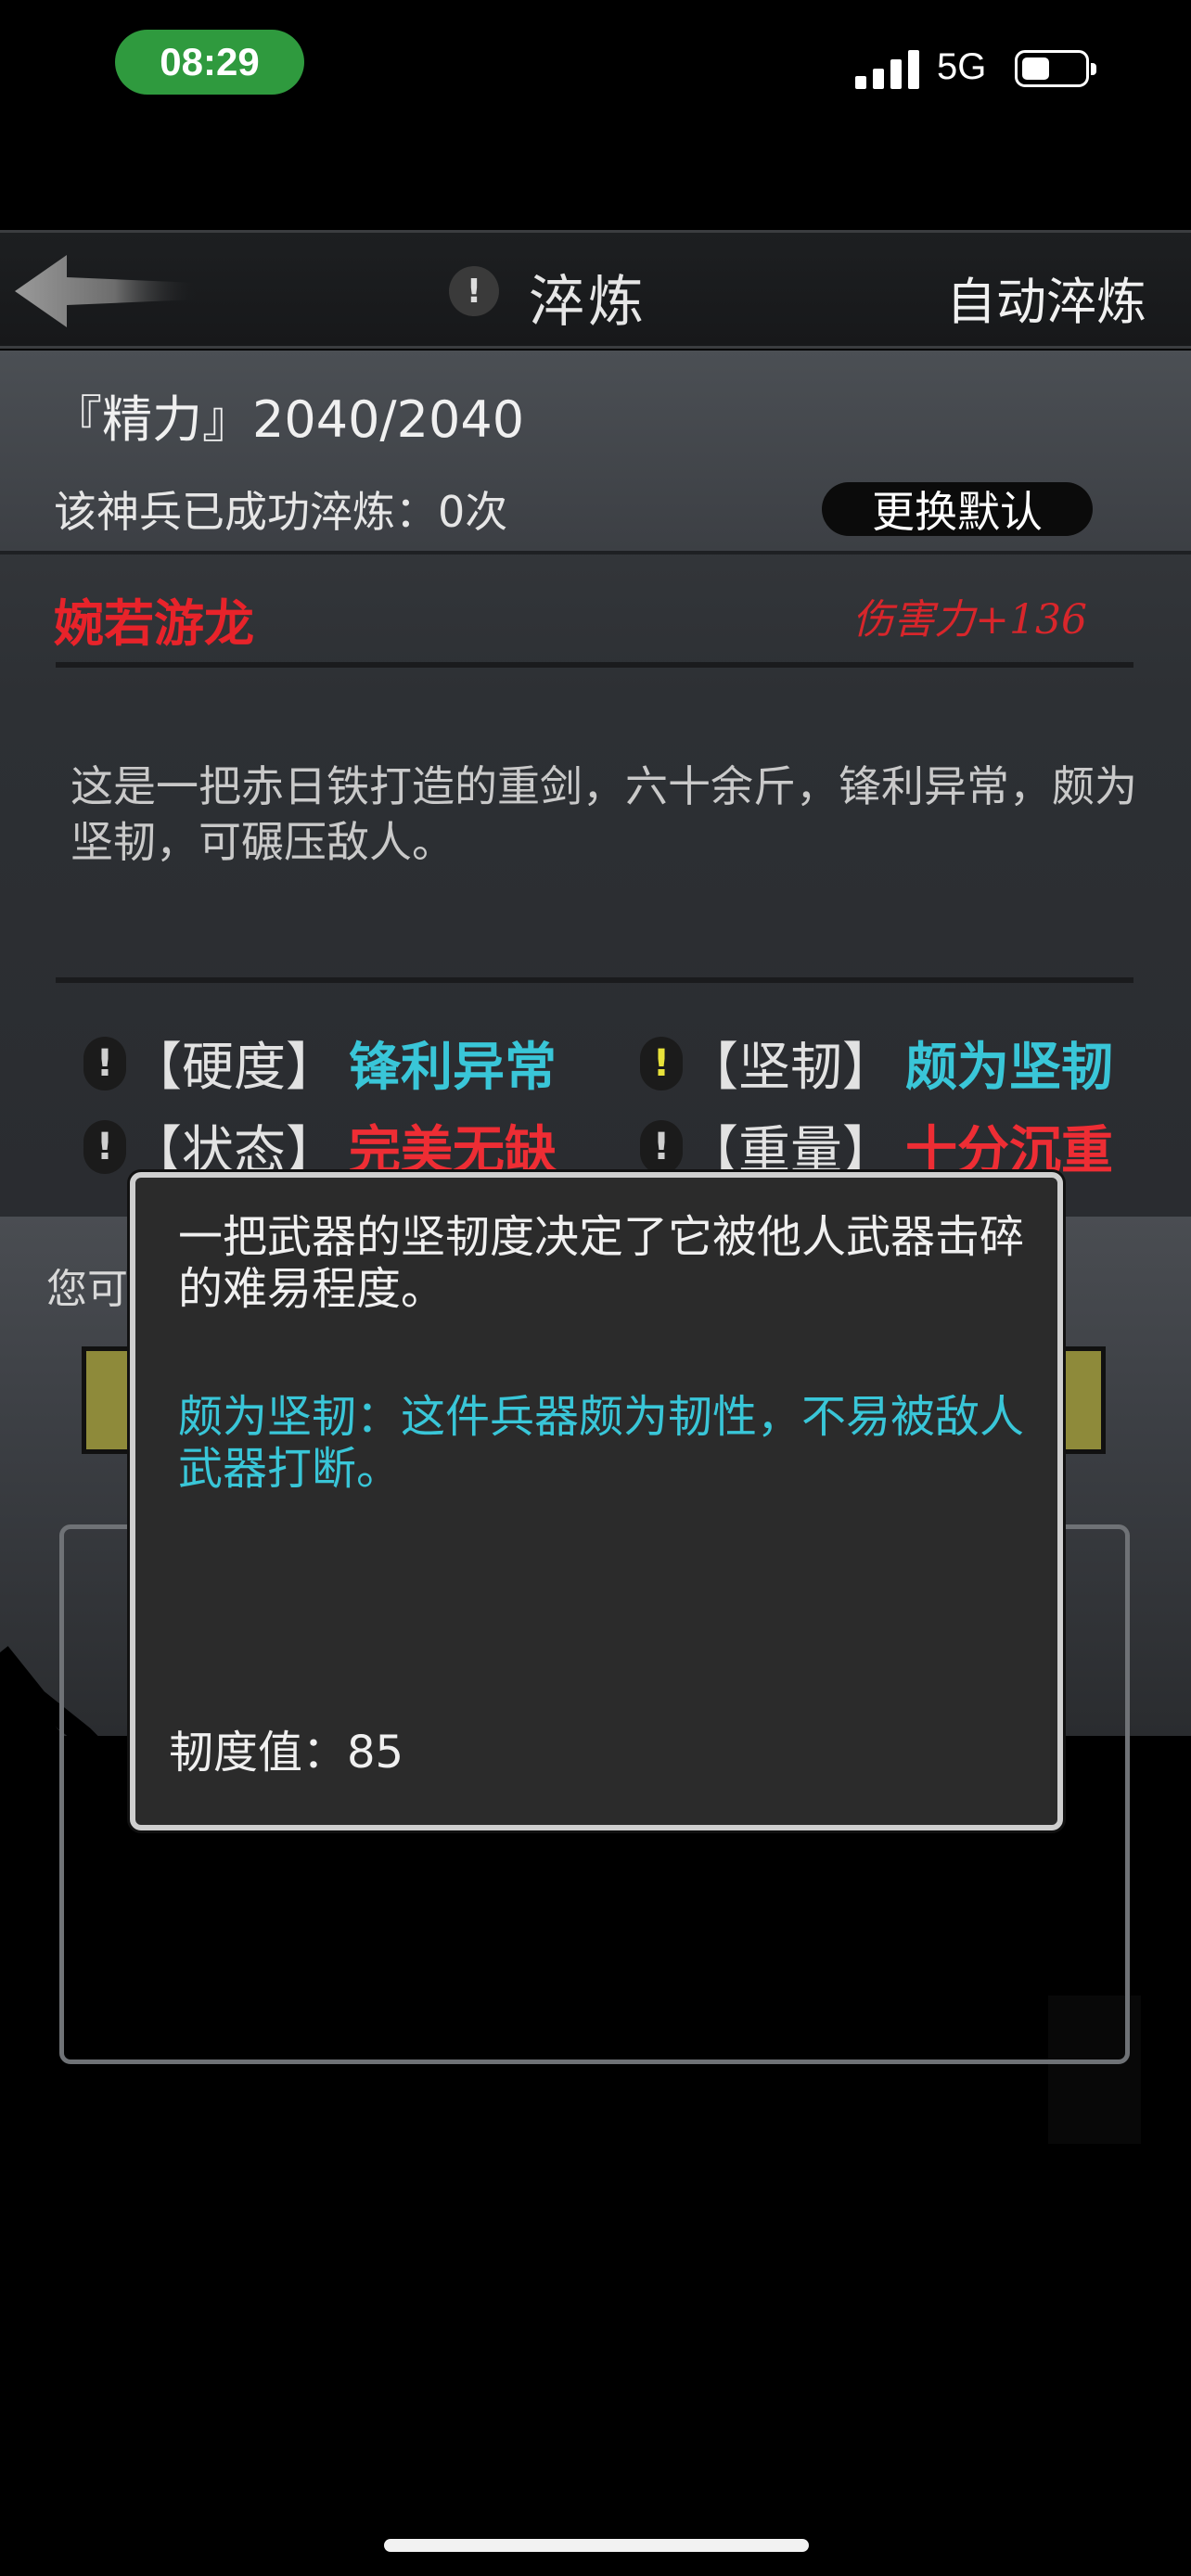 Image resolution: width=1191 pixels, height=2576 pixels. Describe the element at coordinates (87, 1290) in the screenshot. I see `background-partial-text: 您可` at that location.